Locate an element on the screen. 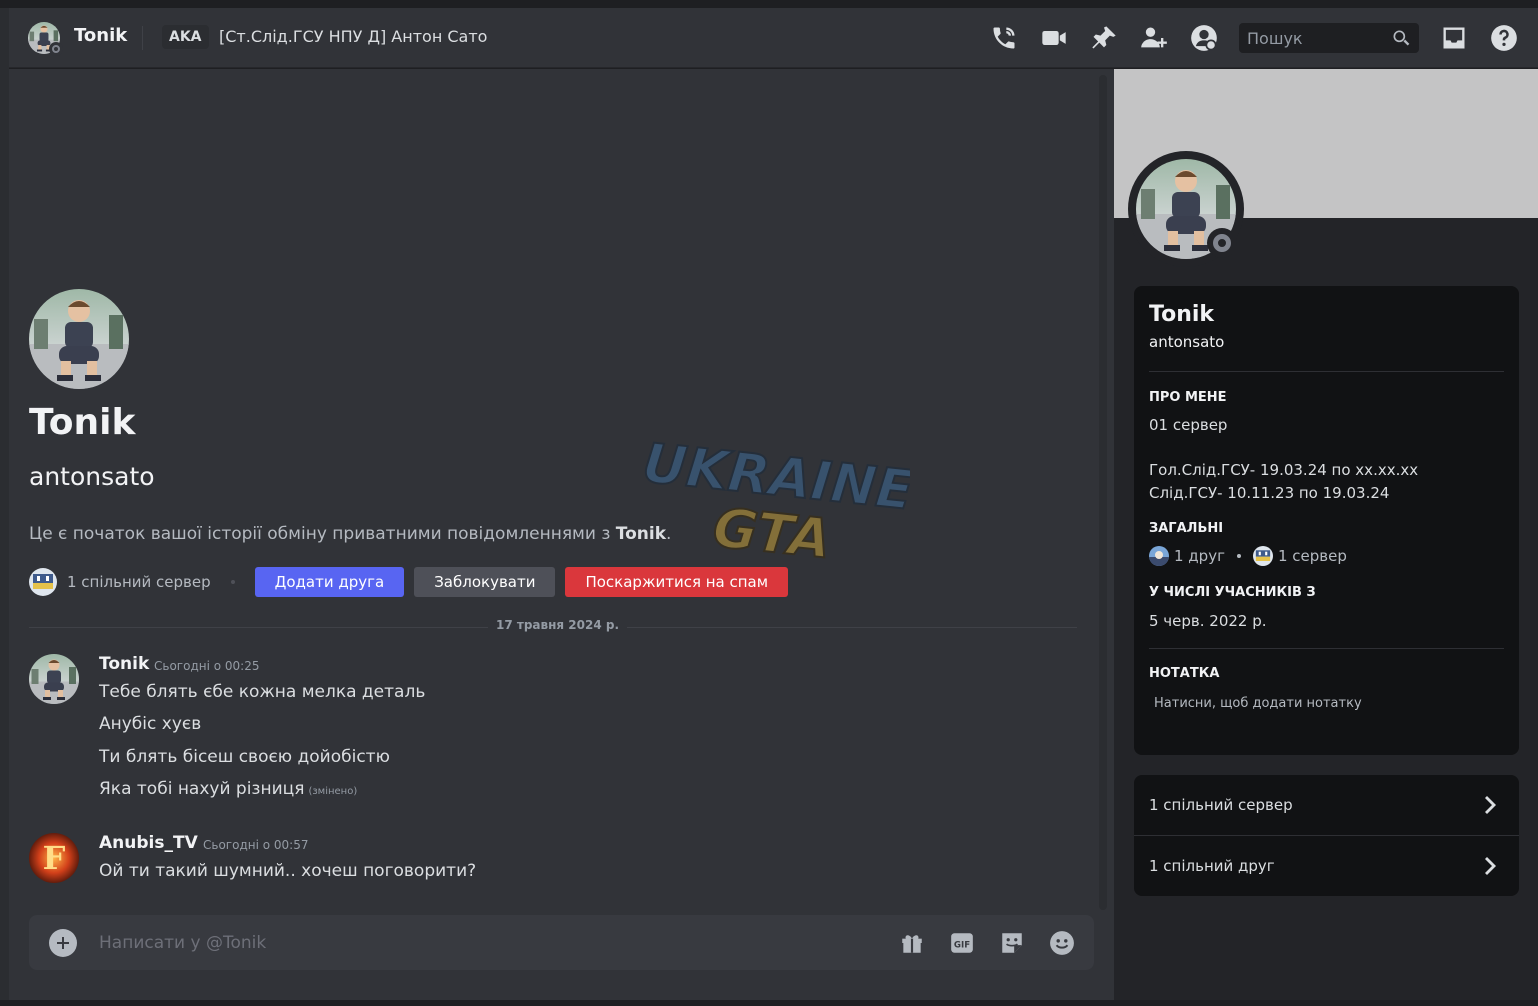 The width and height of the screenshot is (1538, 1006). message-text: Анубіс хуєв is located at coordinates (150, 724).